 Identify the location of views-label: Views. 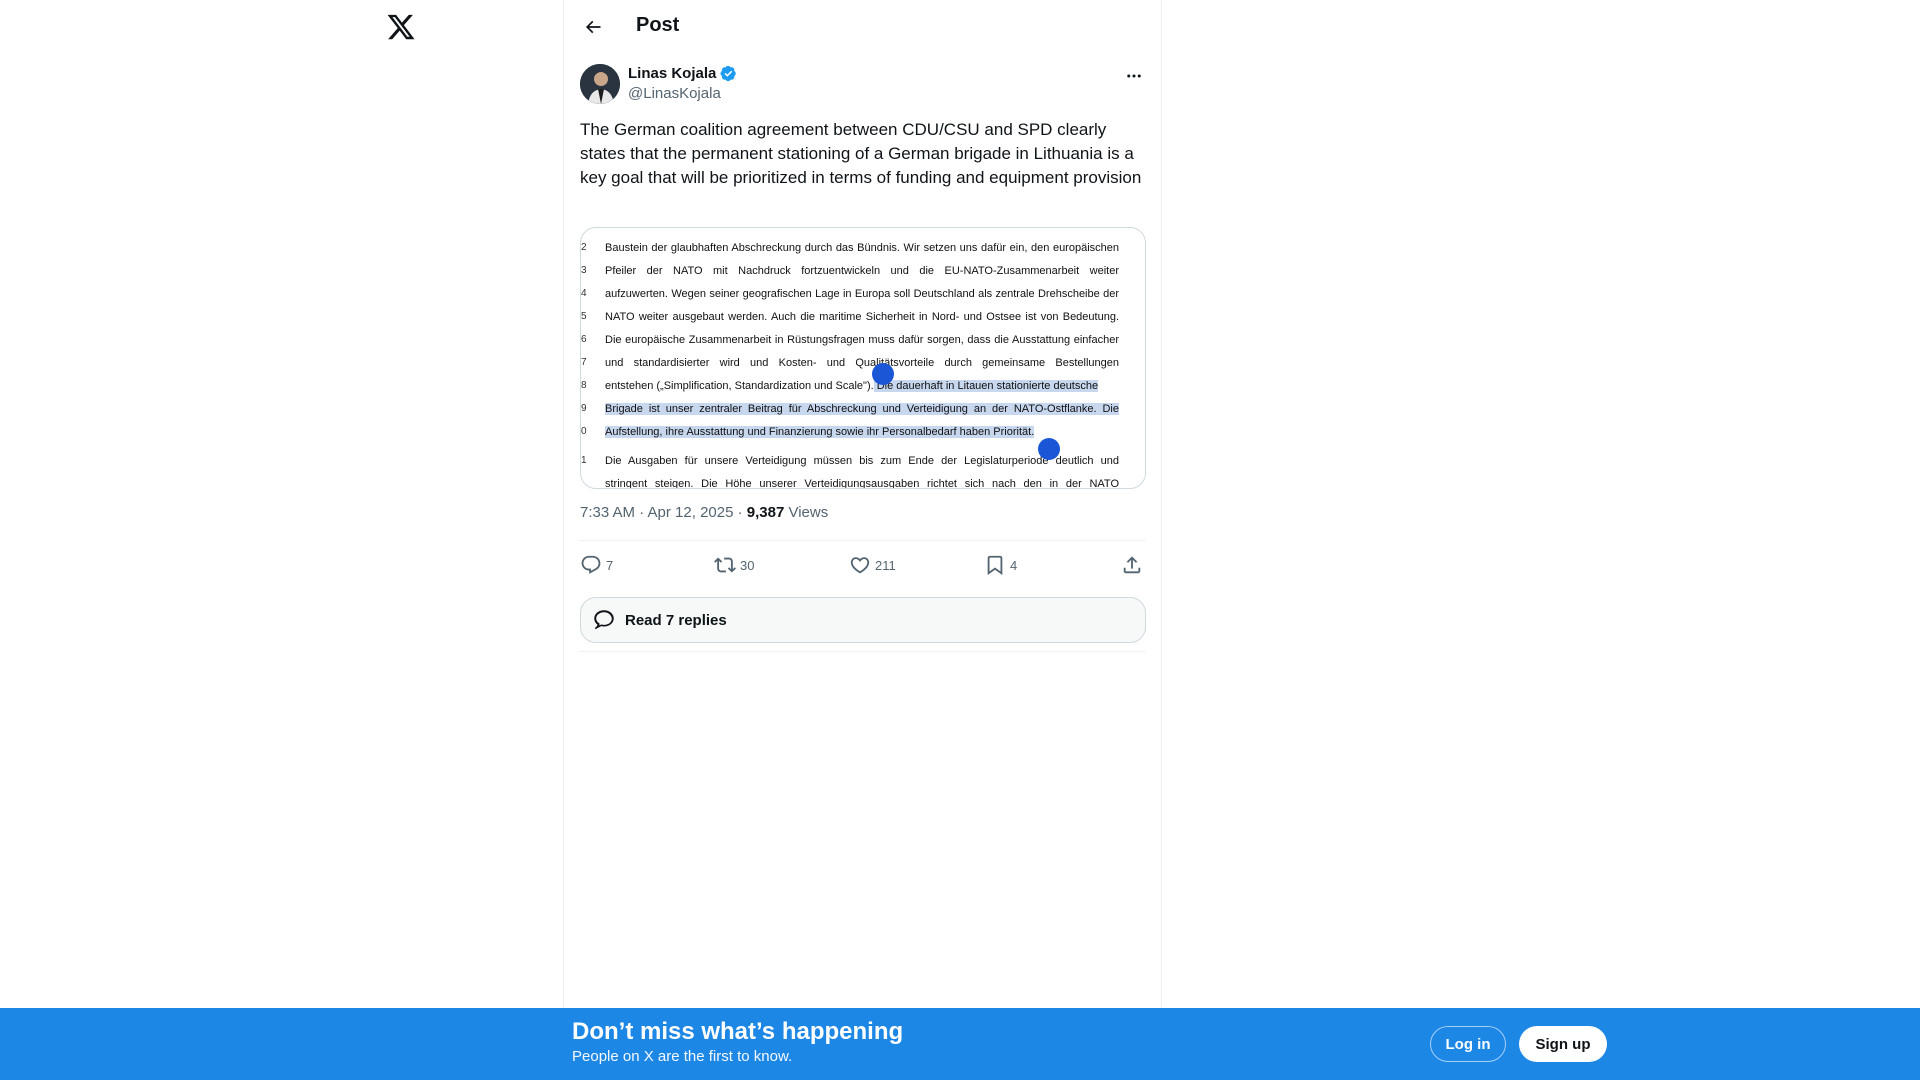
(806, 512).